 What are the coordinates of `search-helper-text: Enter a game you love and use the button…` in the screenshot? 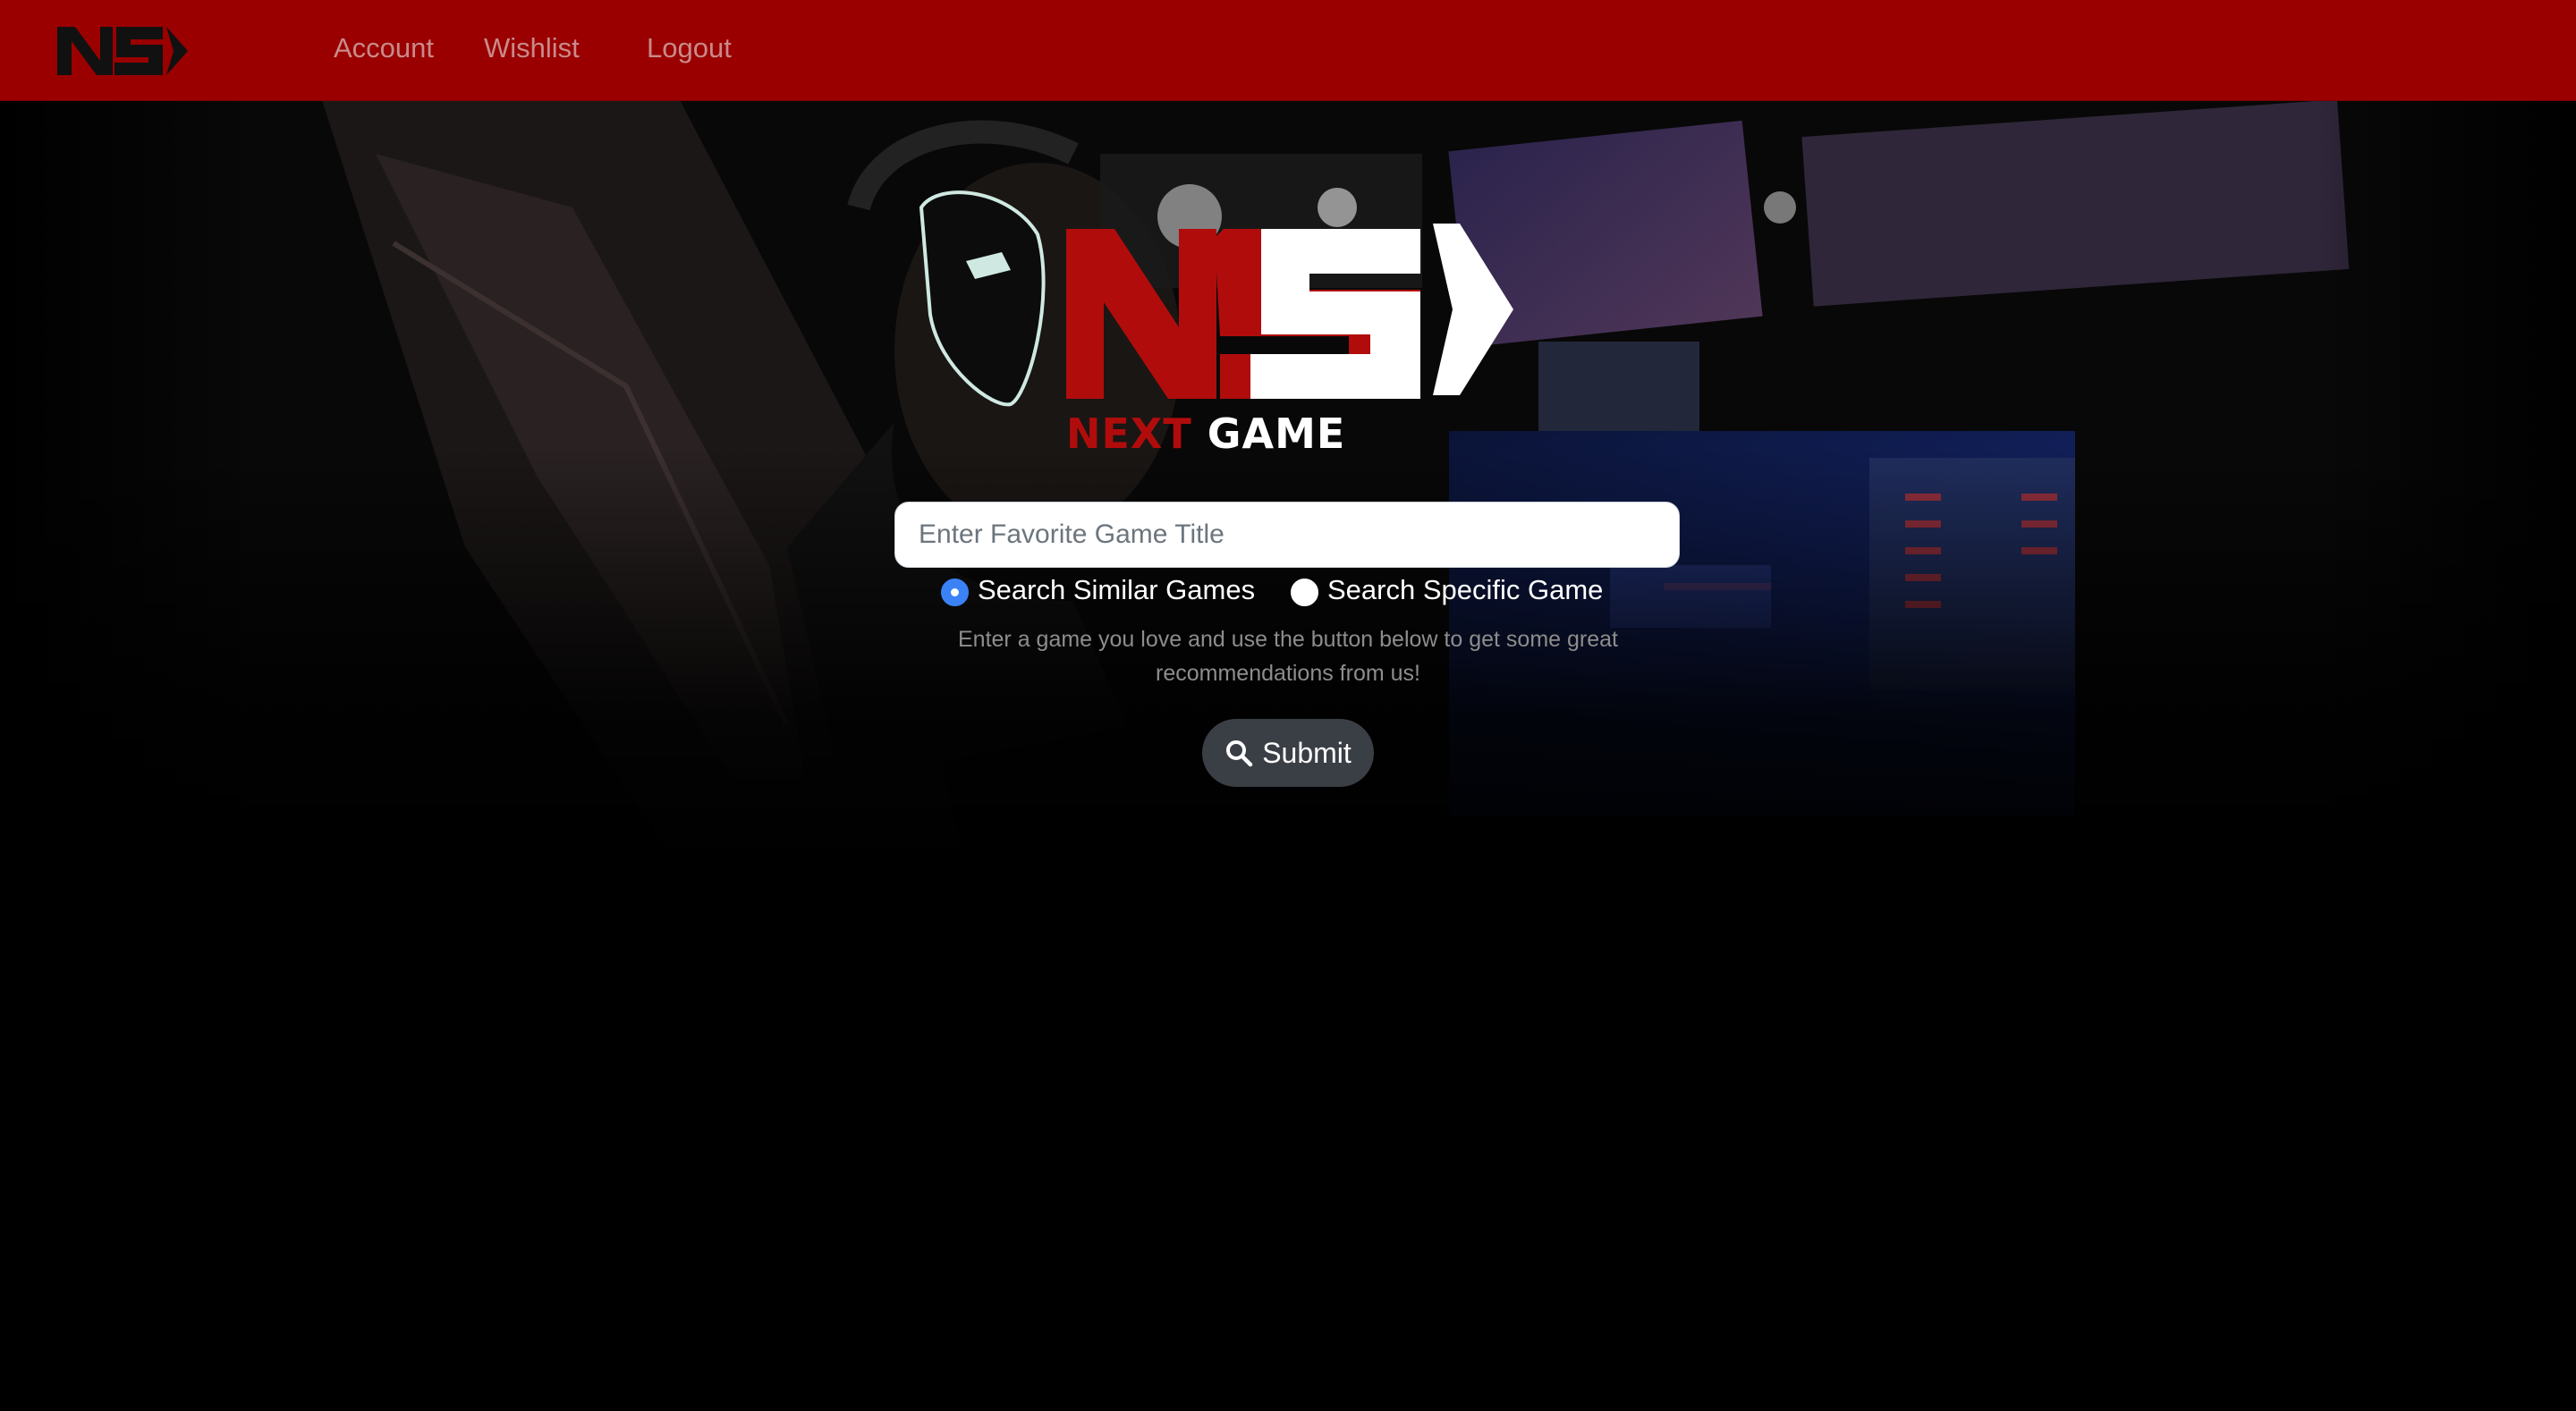 It's located at (1288, 657).